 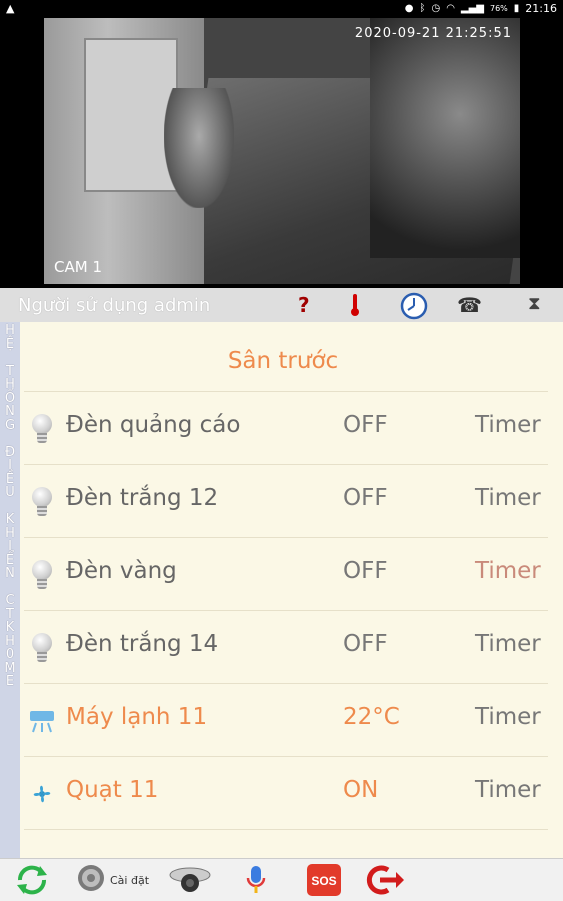 I want to click on bluetooth-icon: ᛒ, so click(x=422, y=8).